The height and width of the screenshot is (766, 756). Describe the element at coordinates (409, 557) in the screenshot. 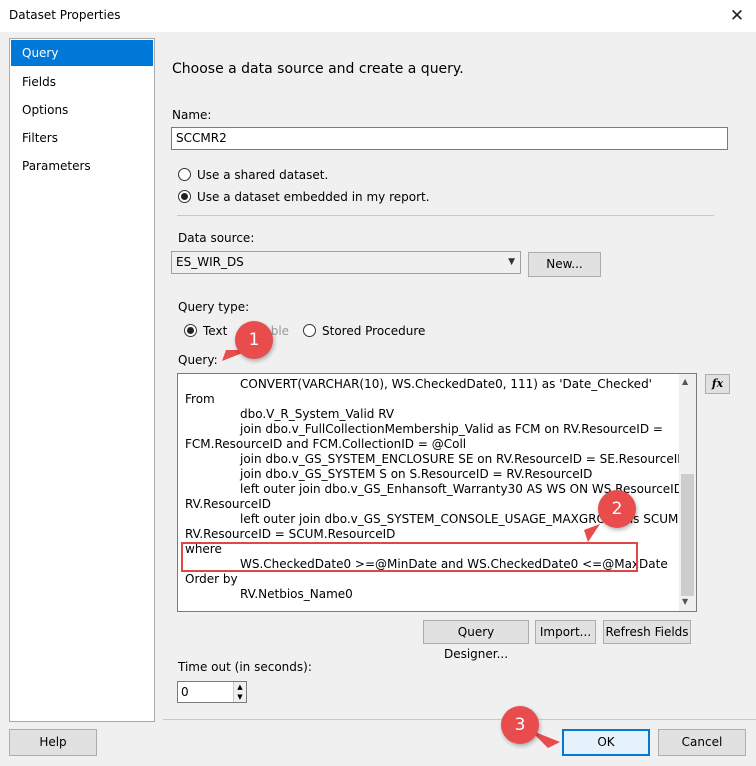

I see `annotation-highlight-box` at that location.